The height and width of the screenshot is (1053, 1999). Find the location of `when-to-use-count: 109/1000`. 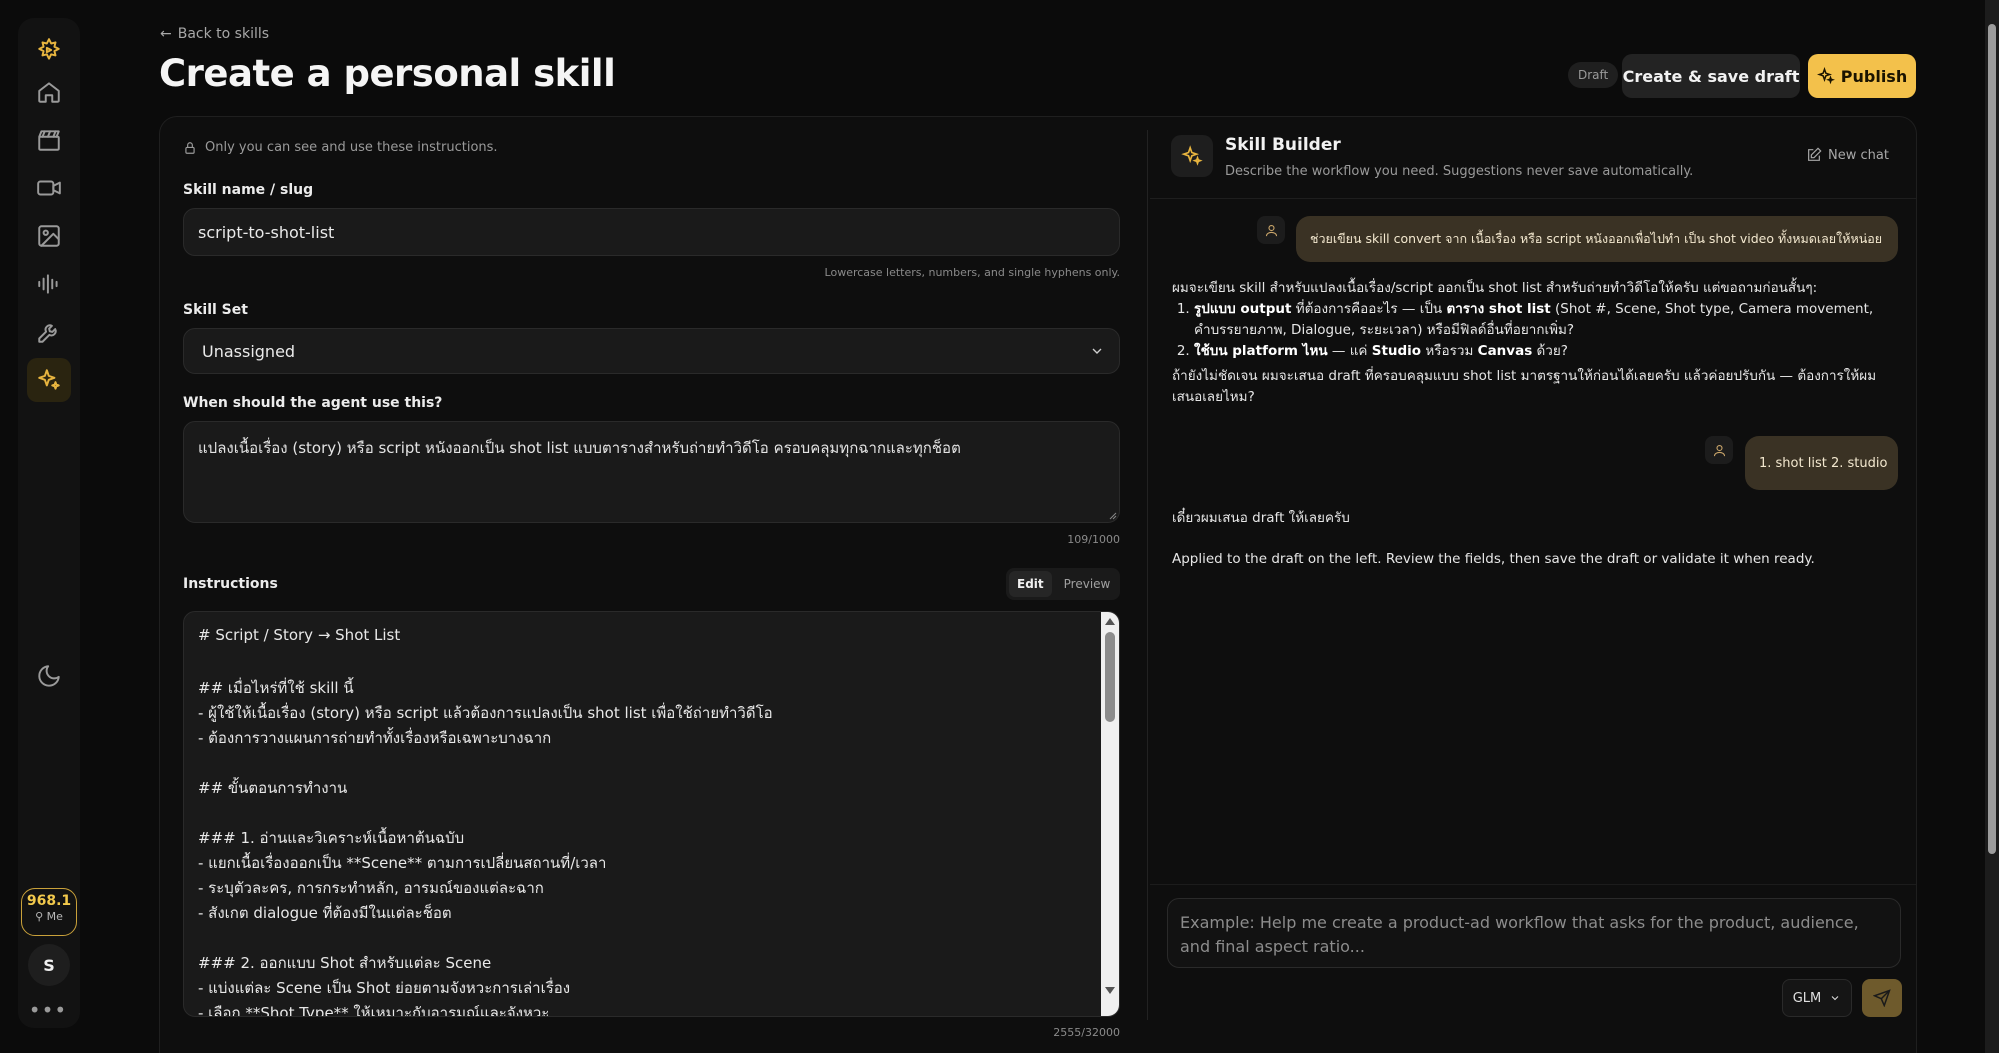

when-to-use-count: 109/1000 is located at coordinates (1093, 539).